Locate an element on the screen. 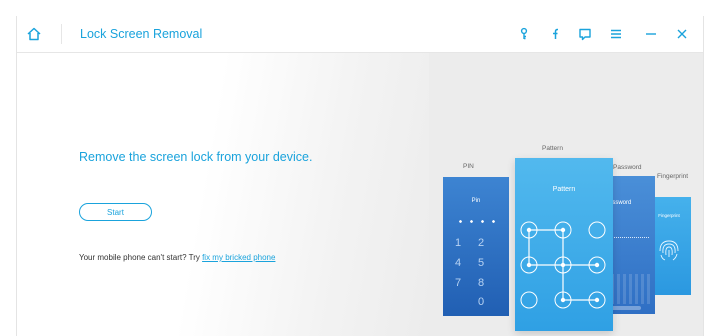 Image resolution: width=720 pixels, height=336 pixels. headline: Remove the screen lock from your device. is located at coordinates (196, 157).